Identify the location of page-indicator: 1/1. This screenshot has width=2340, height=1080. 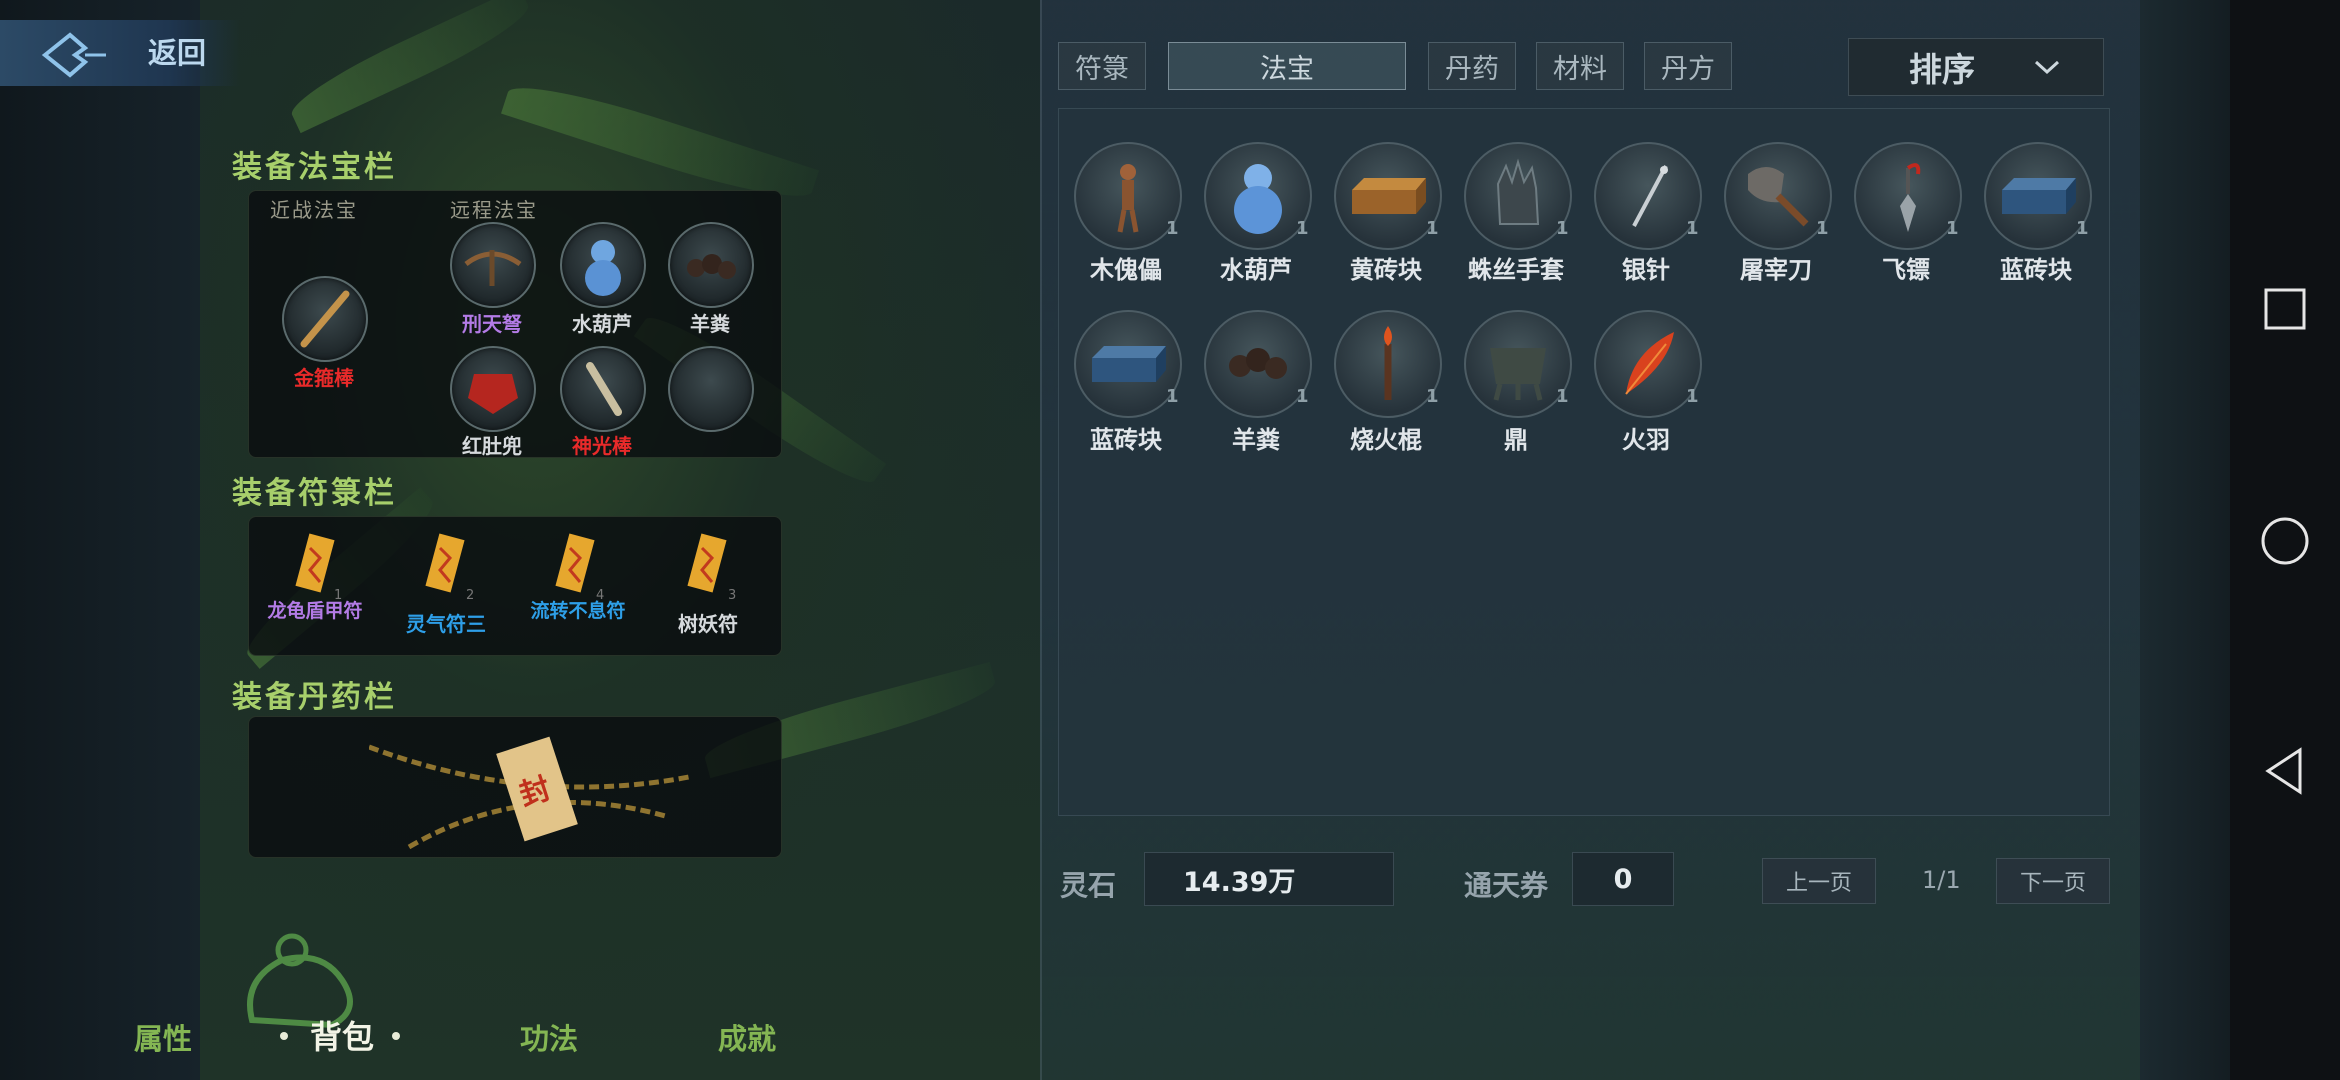
(1941, 880).